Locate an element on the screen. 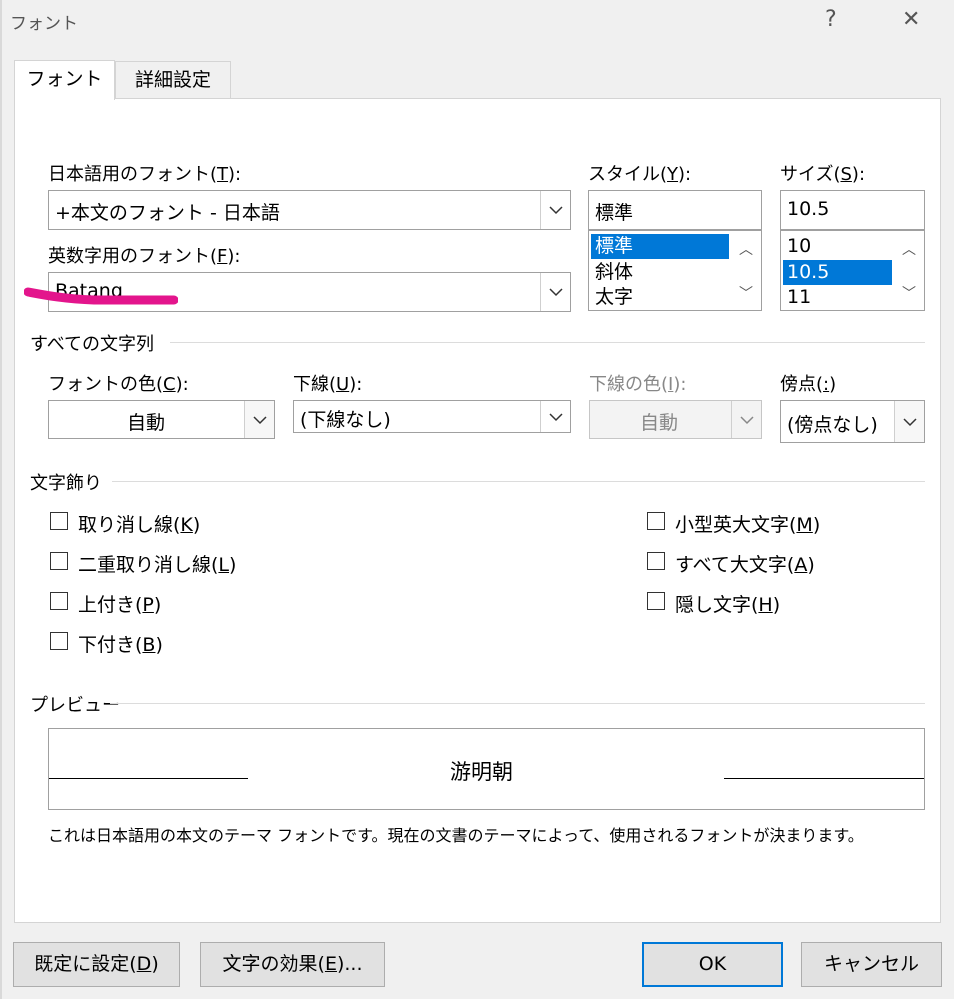 This screenshot has width=954, height=999. size-option-10-5: 10.5 is located at coordinates (837, 272).